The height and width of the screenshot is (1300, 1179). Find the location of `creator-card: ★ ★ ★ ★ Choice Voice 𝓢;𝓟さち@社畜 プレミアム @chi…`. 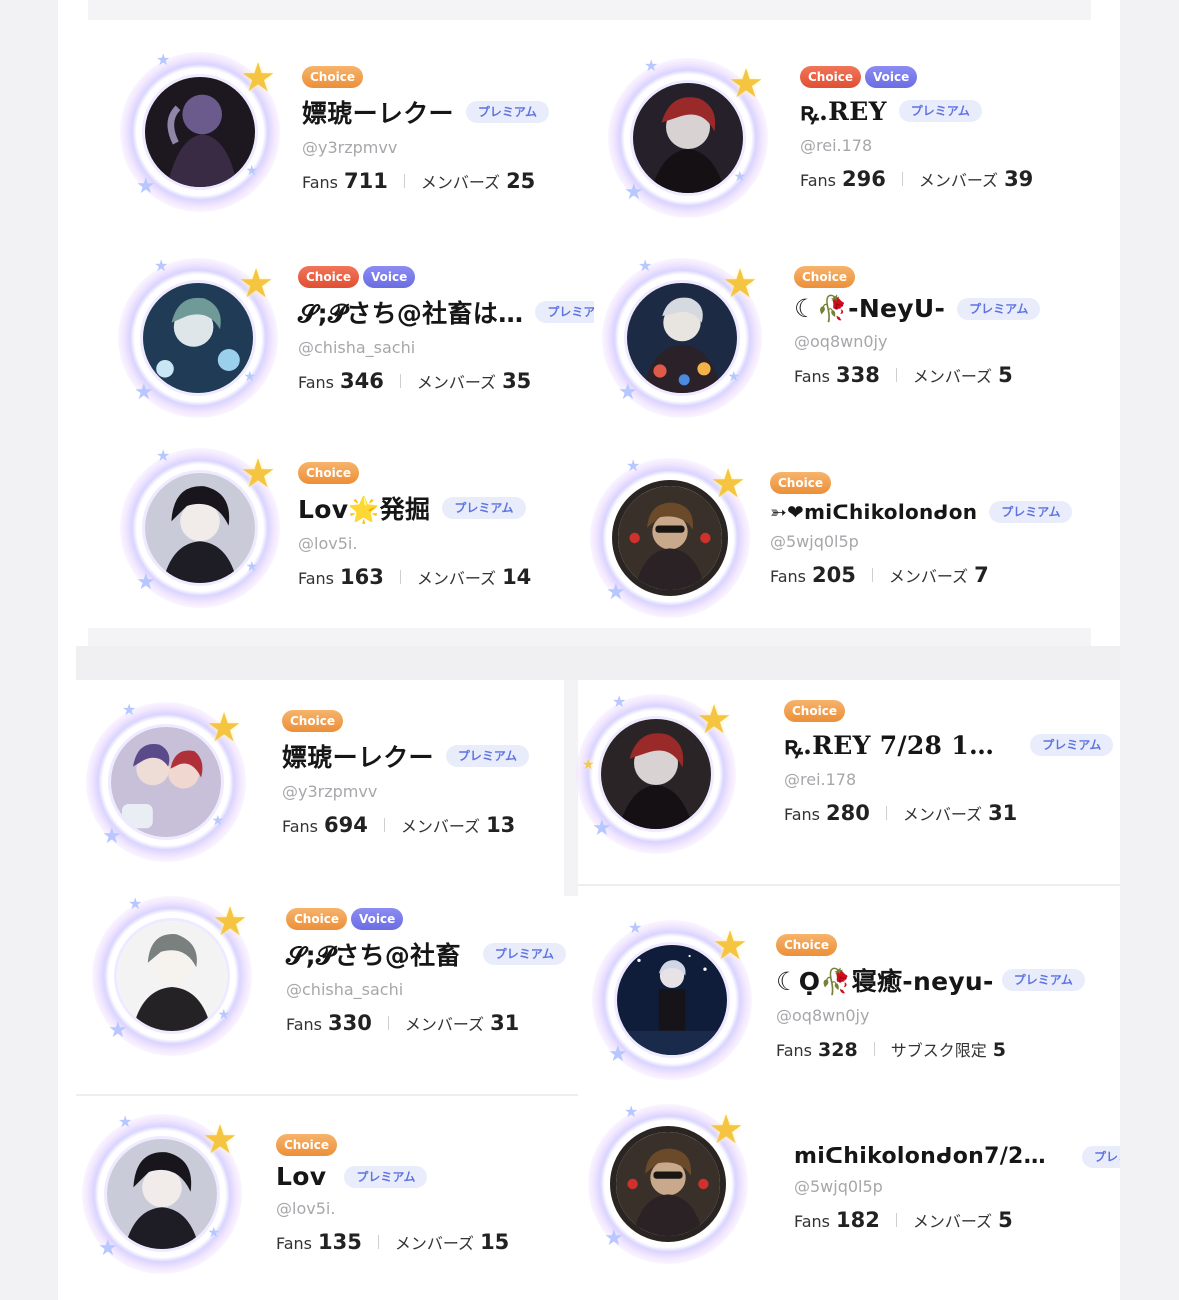

creator-card: ★ ★ ★ ★ Choice Voice 𝓢;𝓟さち@社畜 プレミアム @chi… is located at coordinates (332, 981).